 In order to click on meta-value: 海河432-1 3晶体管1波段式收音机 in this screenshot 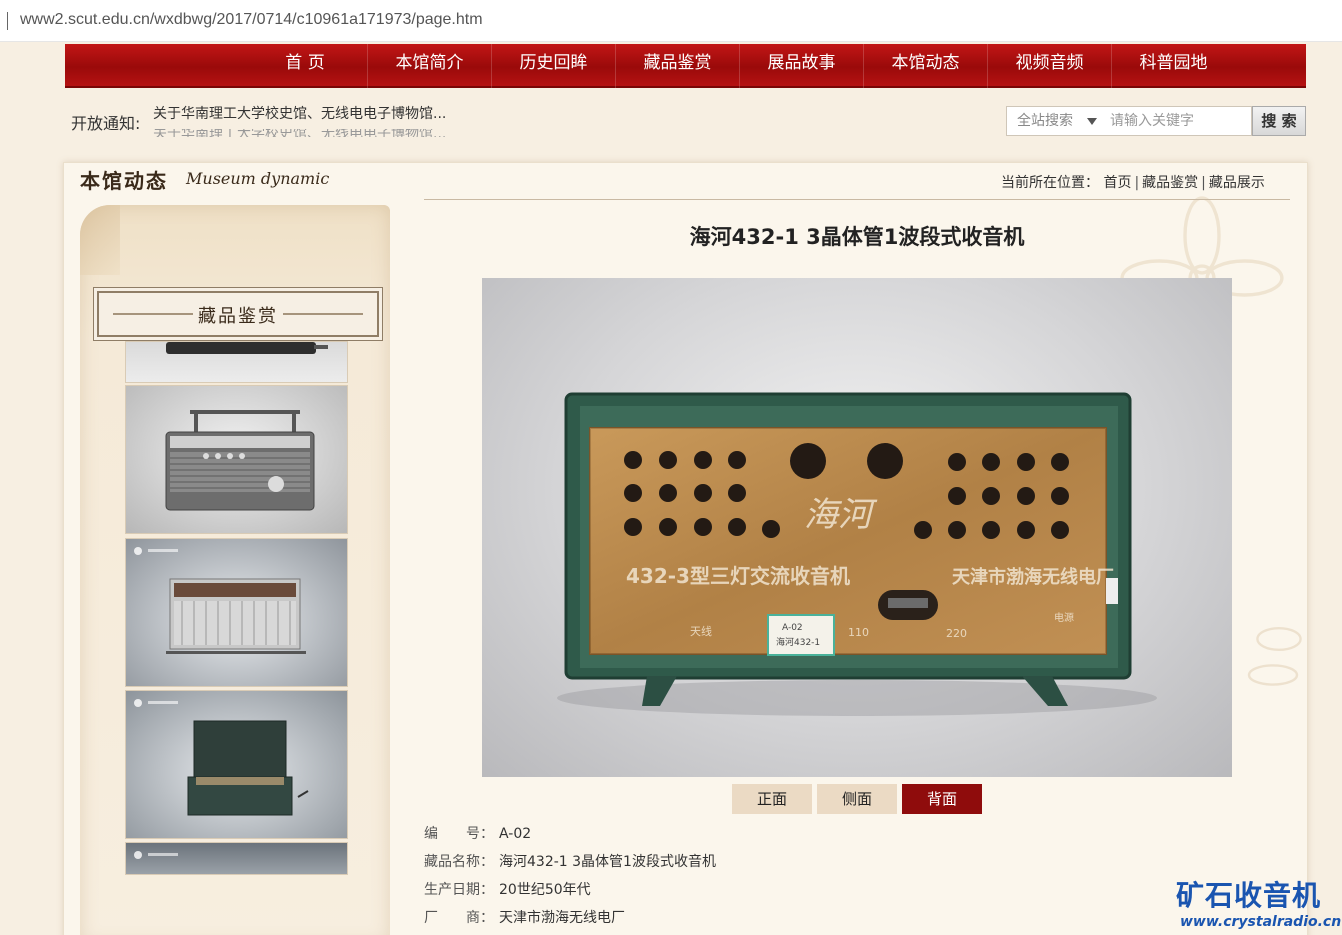, I will do `click(607, 862)`.